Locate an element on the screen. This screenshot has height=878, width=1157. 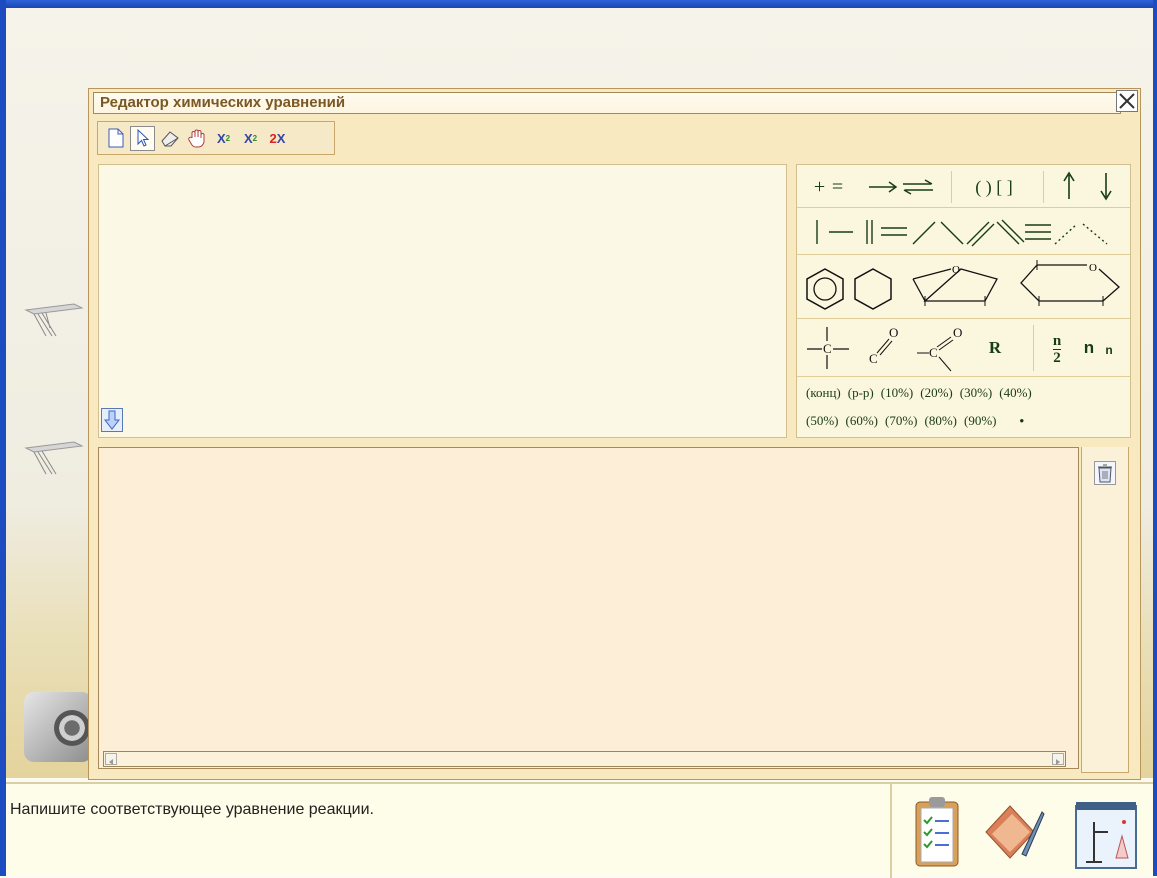
subscript-icon: X2 is located at coordinates (250, 138).